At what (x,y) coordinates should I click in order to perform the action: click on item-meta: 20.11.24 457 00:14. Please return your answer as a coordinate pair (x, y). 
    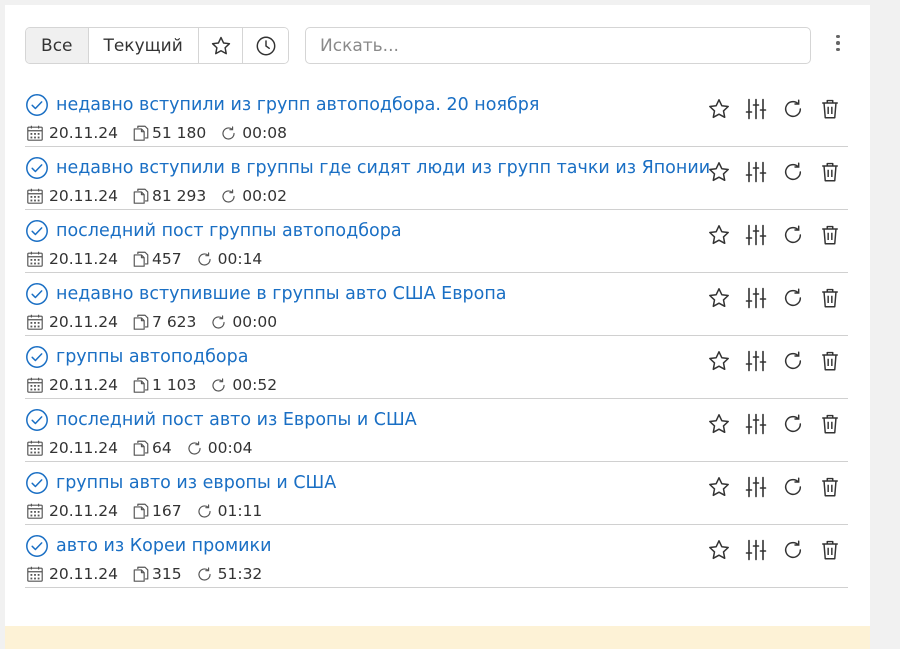
    Looking at the image, I should click on (151, 259).